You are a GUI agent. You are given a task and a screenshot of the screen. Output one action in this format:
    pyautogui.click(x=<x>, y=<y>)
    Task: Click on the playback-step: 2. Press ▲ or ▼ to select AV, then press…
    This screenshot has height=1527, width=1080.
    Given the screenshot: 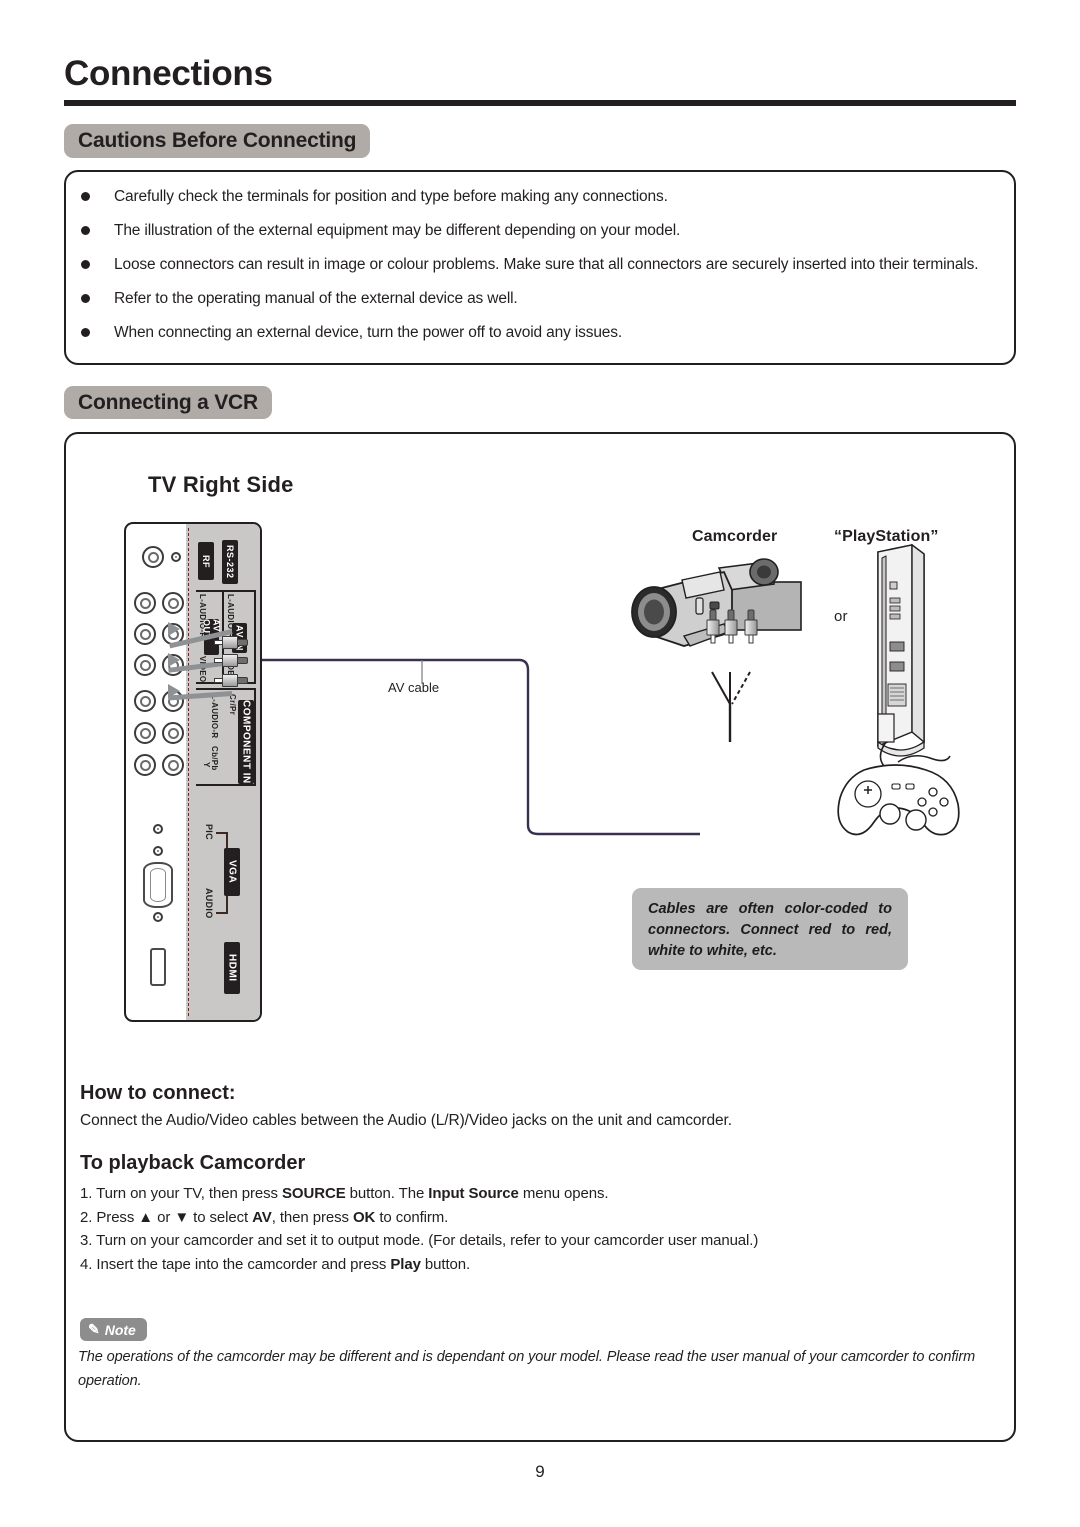 What is the action you would take?
    pyautogui.click(x=535, y=1218)
    